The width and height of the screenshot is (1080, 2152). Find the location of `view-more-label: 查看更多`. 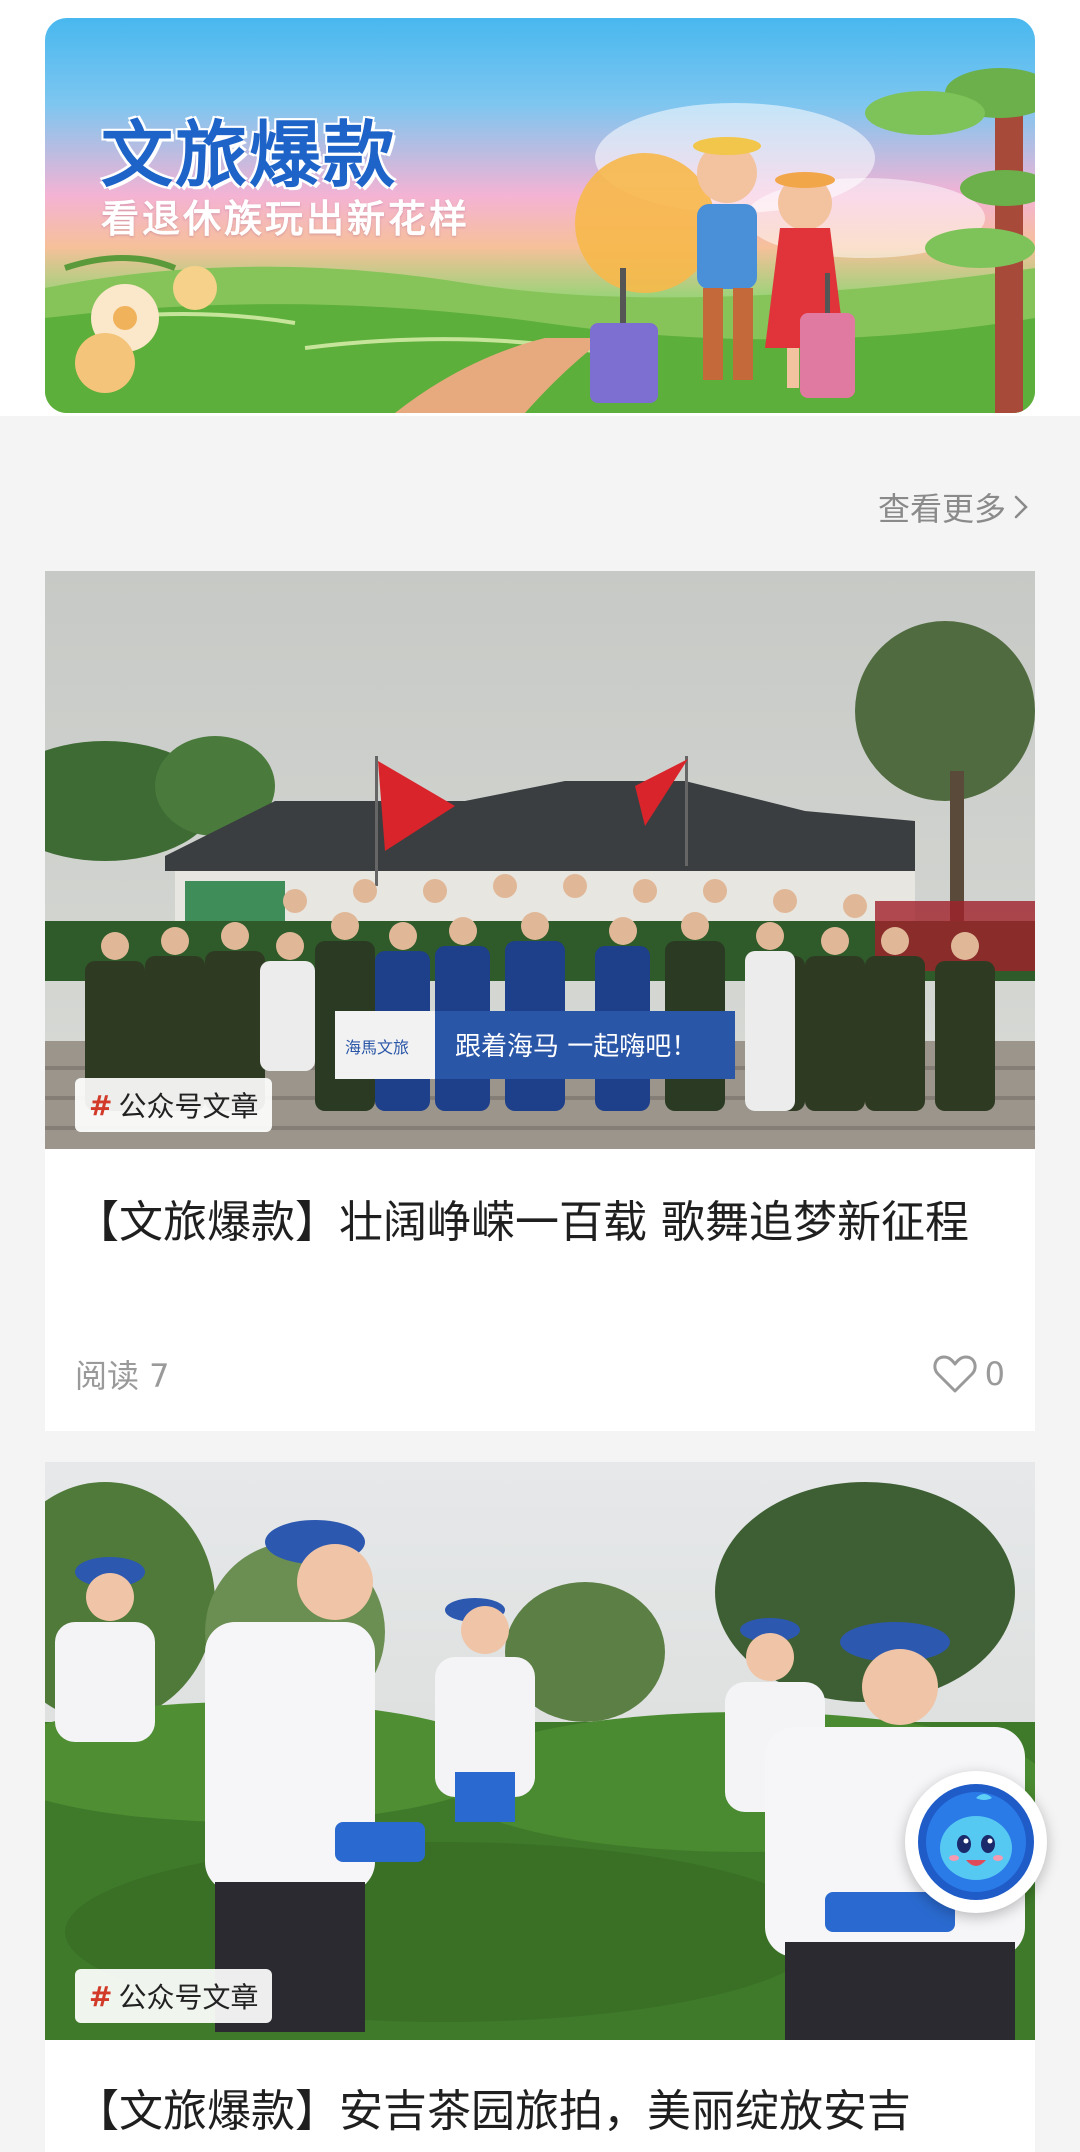

view-more-label: 查看更多 is located at coordinates (941, 509).